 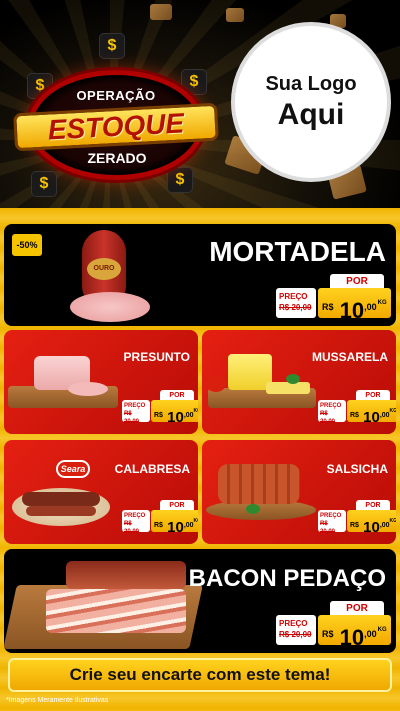 I want to click on product-card-presunto: PRESUNTO POR PREÇO R$ 20,00 R$ 10,00KG, so click(x=101, y=382).